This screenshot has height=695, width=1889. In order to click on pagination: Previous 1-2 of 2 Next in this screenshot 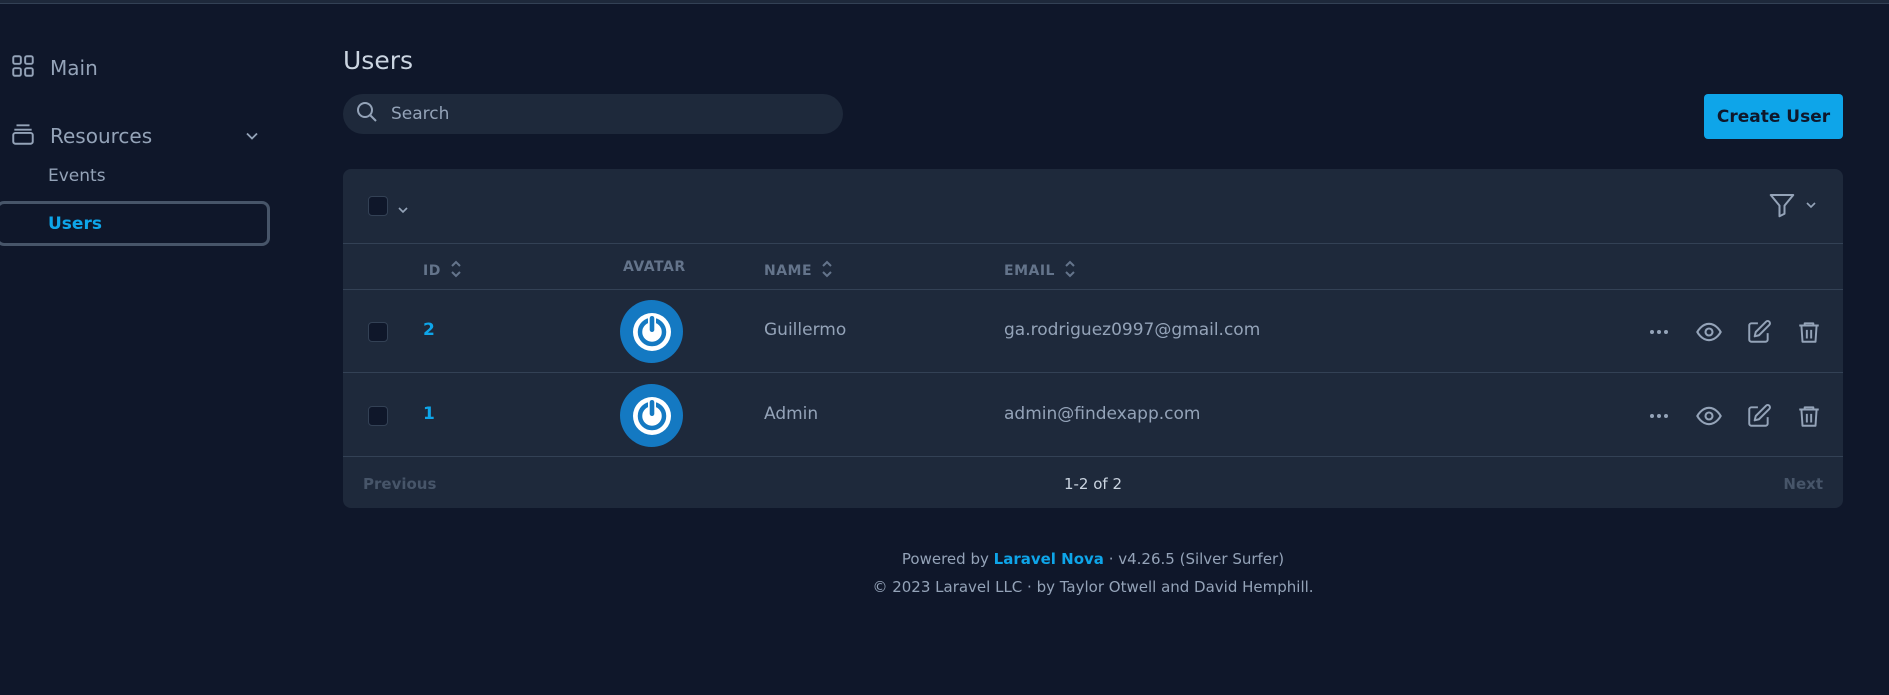, I will do `click(1093, 483)`.